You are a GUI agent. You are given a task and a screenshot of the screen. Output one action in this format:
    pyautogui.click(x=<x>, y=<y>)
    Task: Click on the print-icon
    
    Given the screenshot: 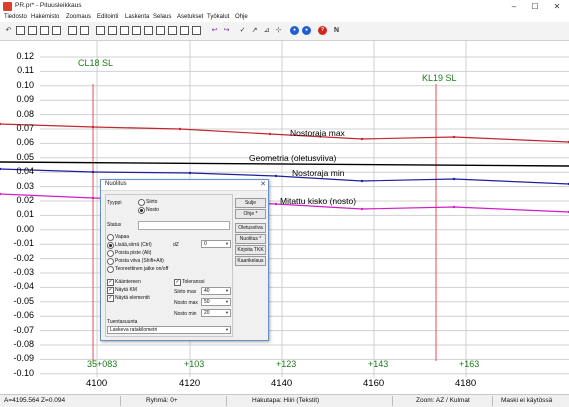 What is the action you would take?
    pyautogui.click(x=84, y=30)
    